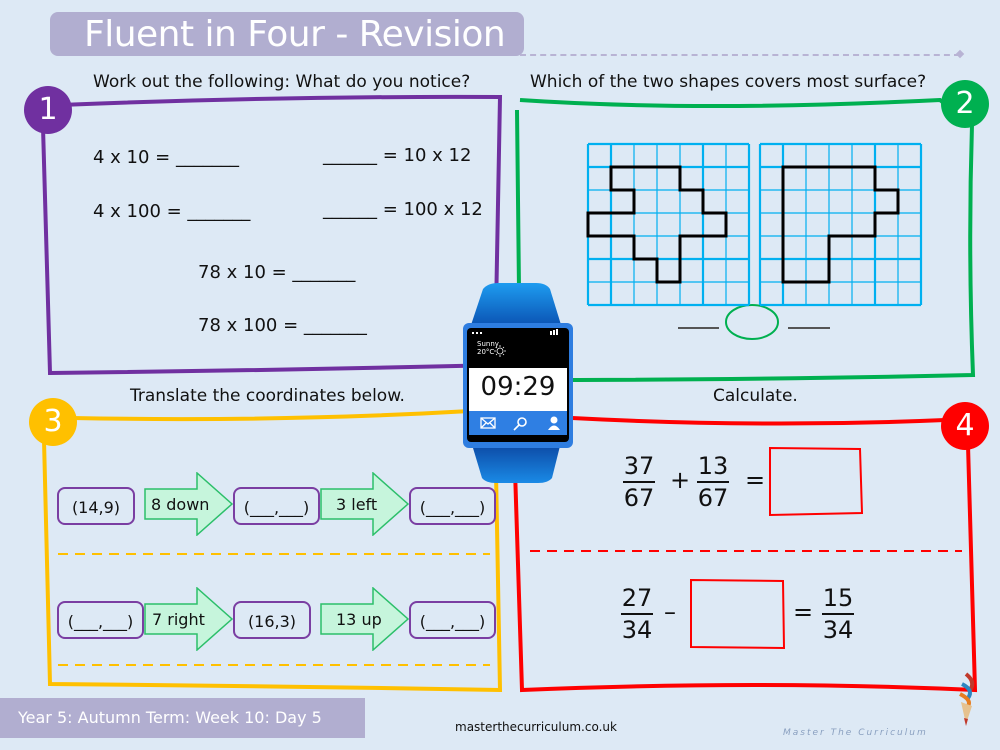 Image resolution: width=1000 pixels, height=750 pixels. What do you see at coordinates (166, 157) in the screenshot?
I see `q1-equation: 4 x 10 = _______` at bounding box center [166, 157].